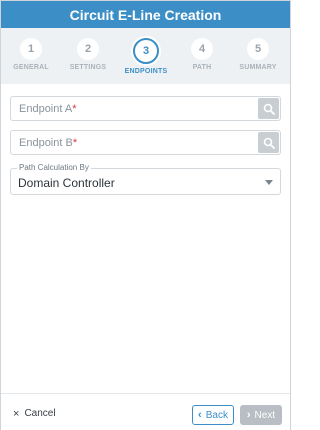 The width and height of the screenshot is (320, 430). I want to click on wizard-title: Circuit E-Line Creation, so click(145, 14).